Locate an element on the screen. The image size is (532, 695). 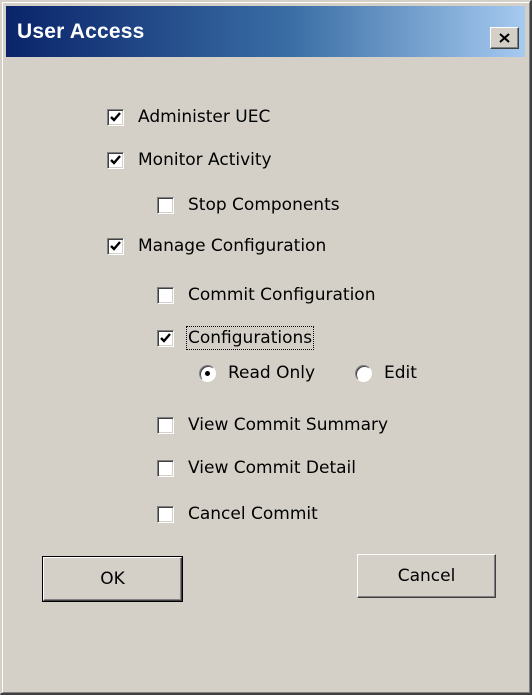
label-monitor-activity: Monitor Activity is located at coordinates (205, 160).